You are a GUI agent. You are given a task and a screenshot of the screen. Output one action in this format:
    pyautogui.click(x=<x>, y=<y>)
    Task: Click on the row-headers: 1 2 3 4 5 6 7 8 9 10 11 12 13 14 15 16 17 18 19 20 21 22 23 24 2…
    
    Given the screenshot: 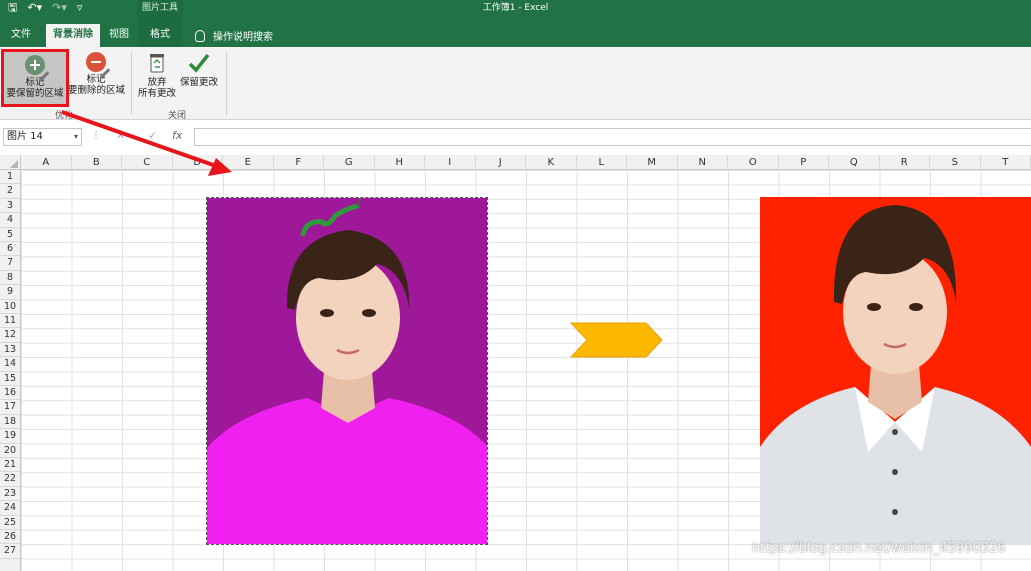 What is the action you would take?
    pyautogui.click(x=10, y=370)
    